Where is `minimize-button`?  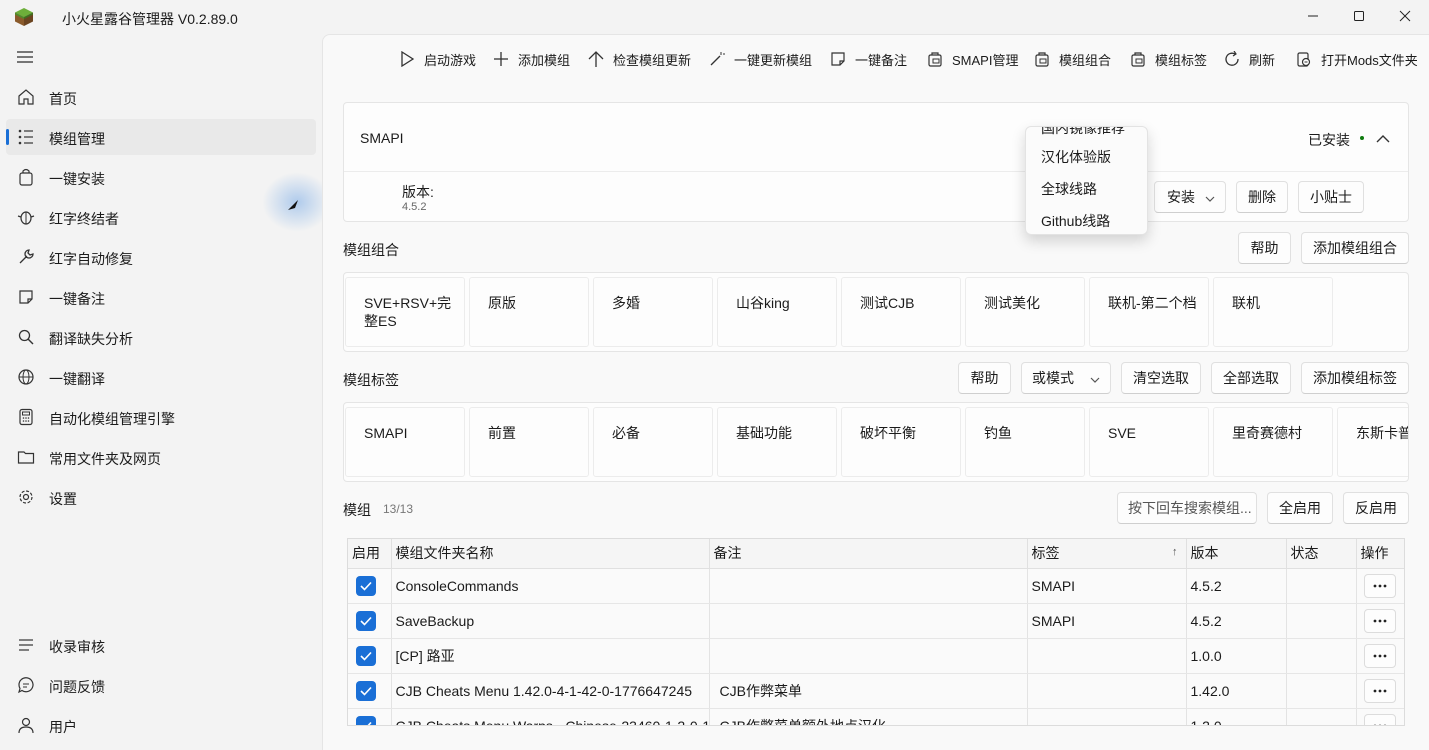
minimize-button is located at coordinates (1313, 16).